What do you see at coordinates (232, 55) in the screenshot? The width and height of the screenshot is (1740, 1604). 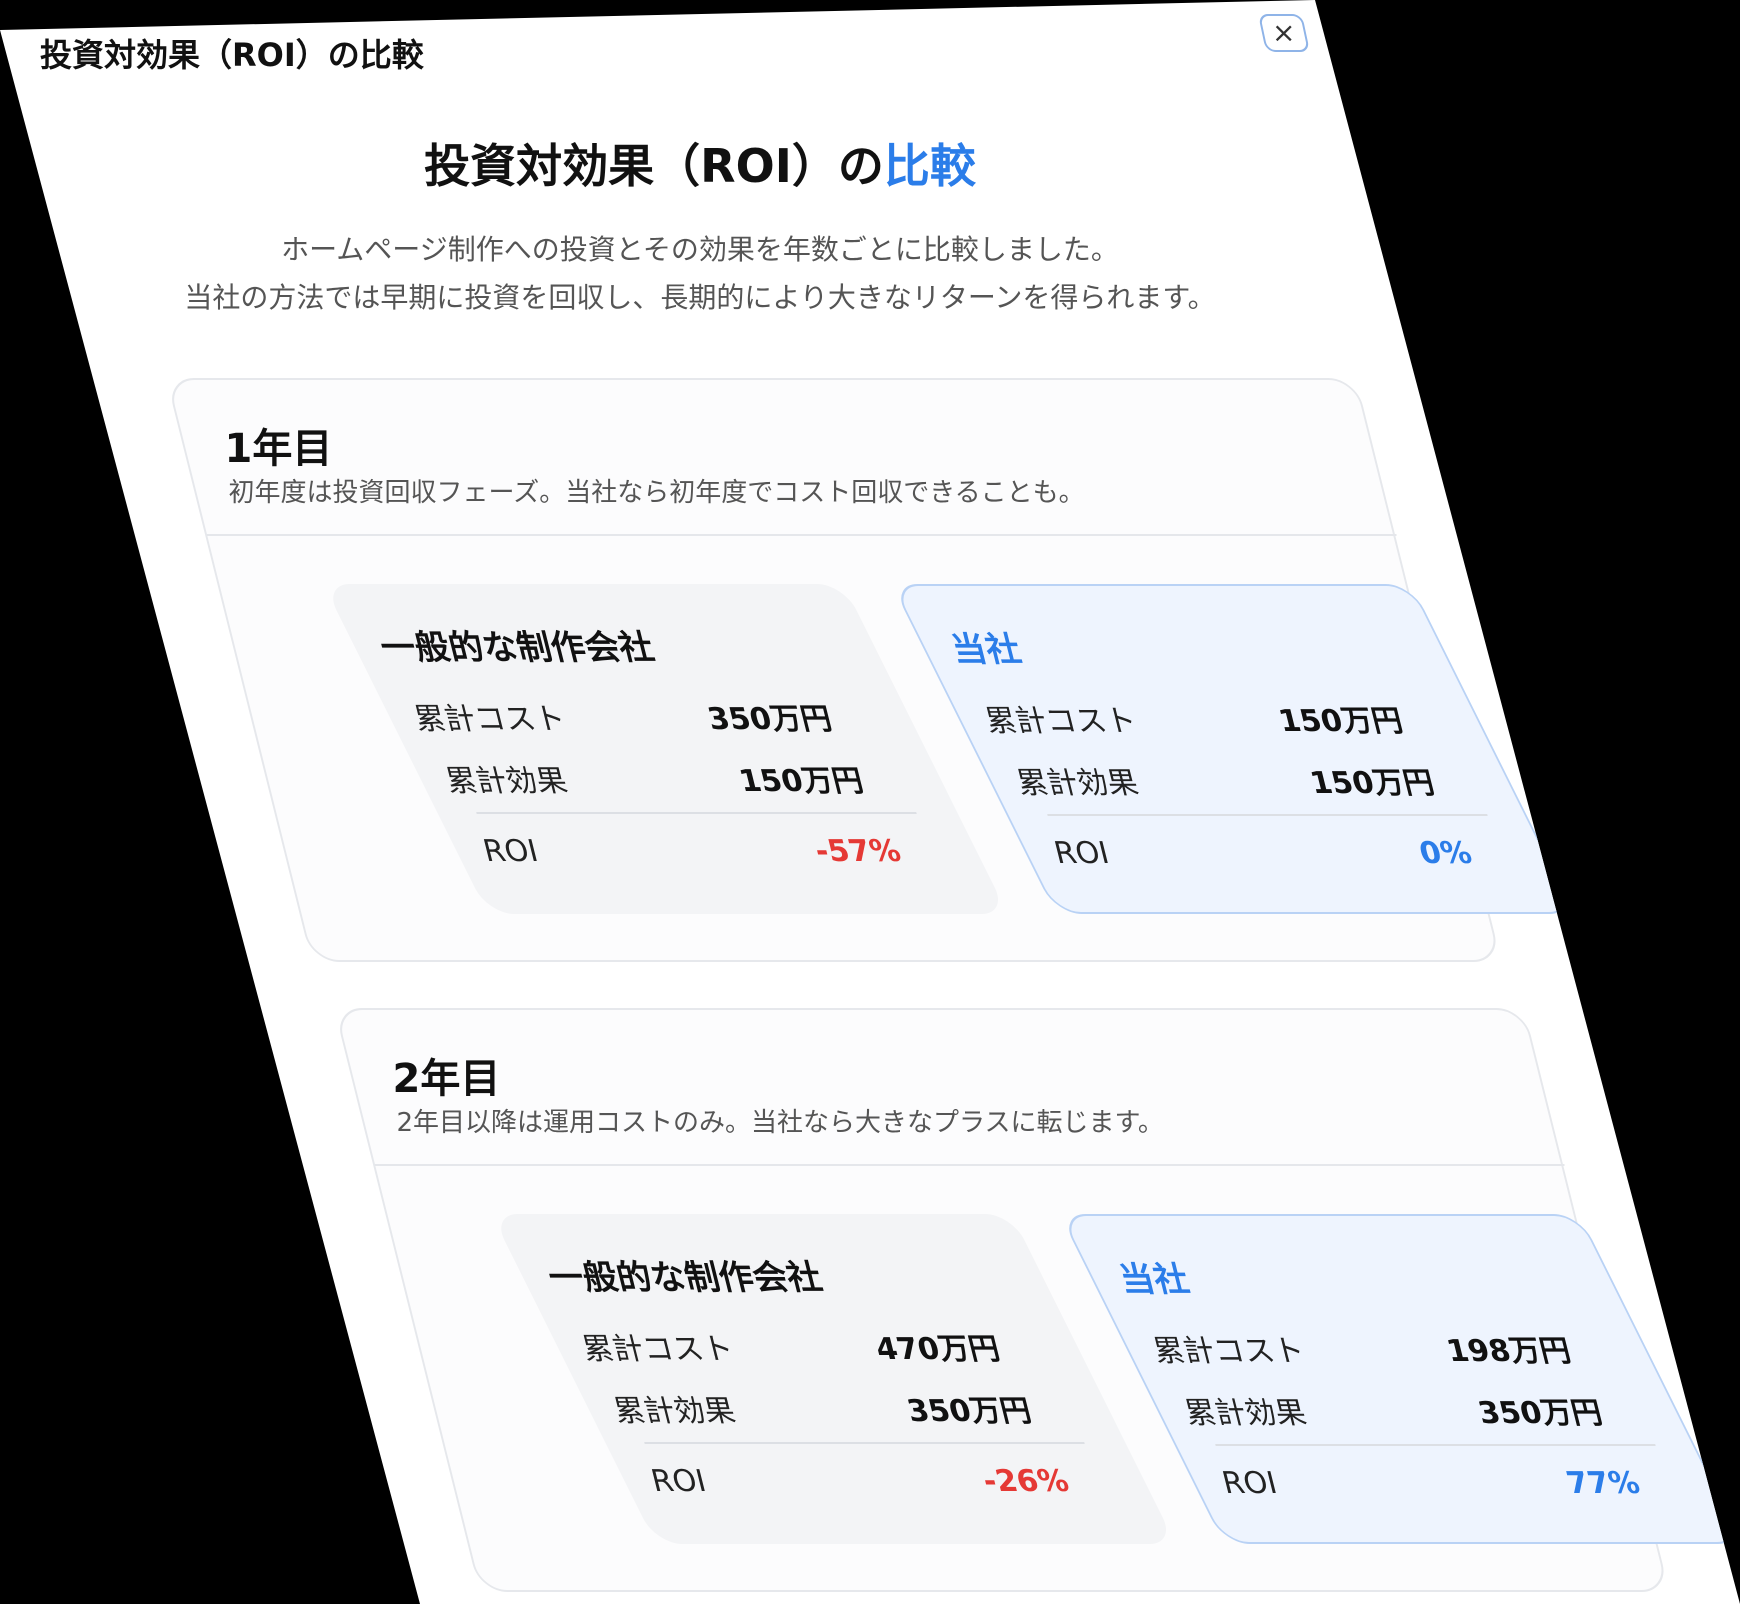 I see `modal-title: 投資対効果（ROI）の比較` at bounding box center [232, 55].